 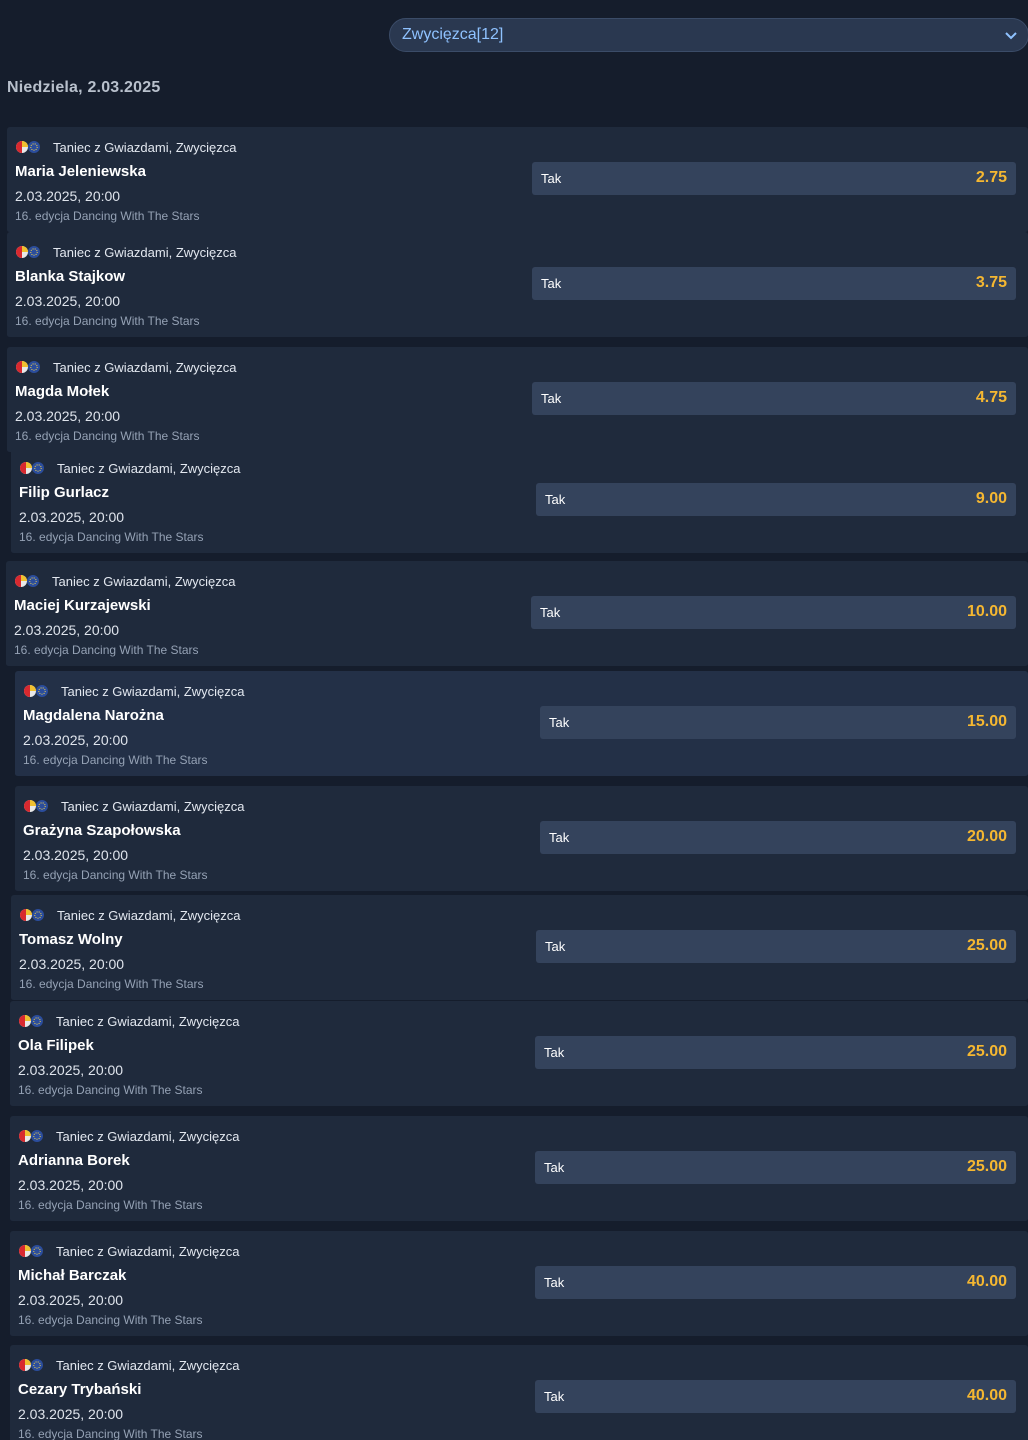 What do you see at coordinates (80, 1389) in the screenshot?
I see `participant-name: Cezary Trybański` at bounding box center [80, 1389].